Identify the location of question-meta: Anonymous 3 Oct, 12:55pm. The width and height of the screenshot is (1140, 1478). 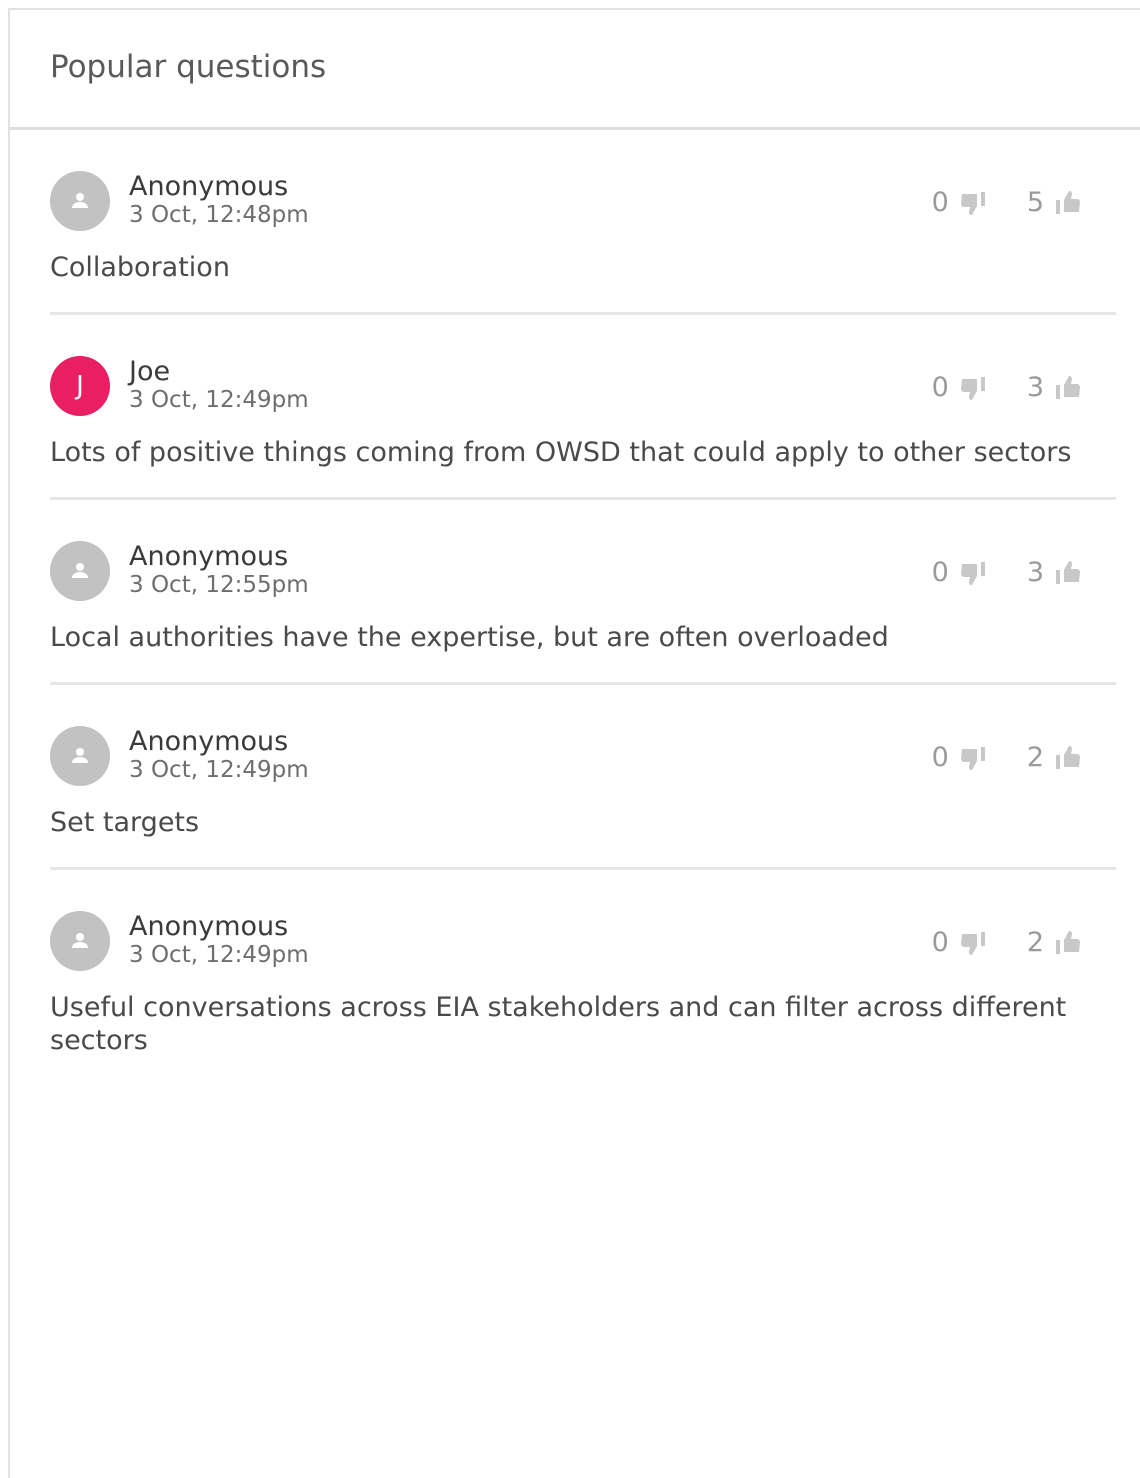
(219, 568).